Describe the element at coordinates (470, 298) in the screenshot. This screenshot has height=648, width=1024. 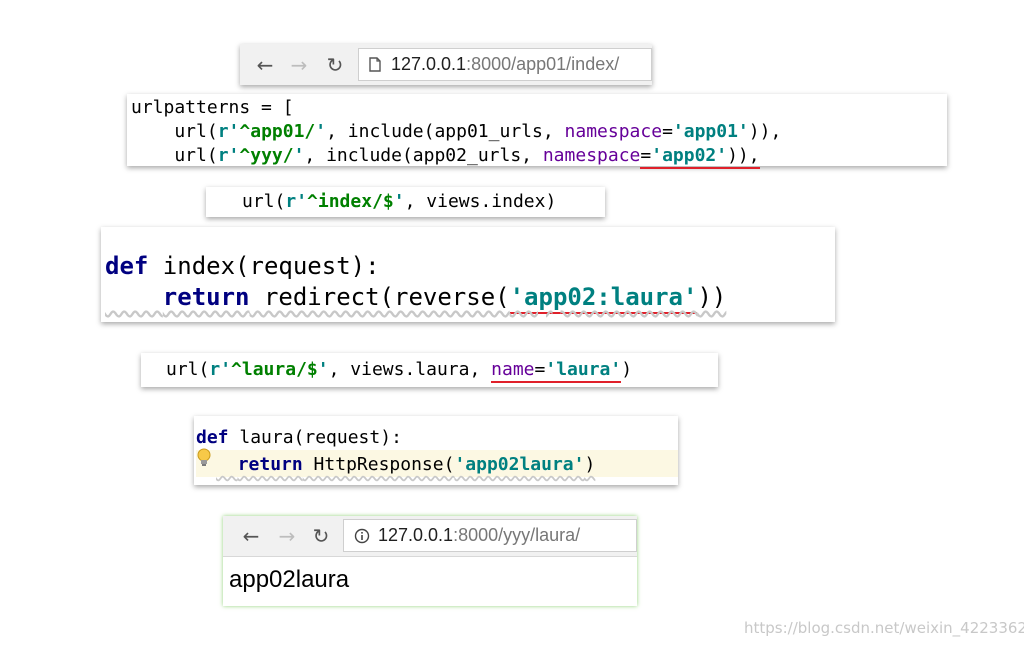
I see `code-line: return redirect(reverse('app02:laura'))` at that location.